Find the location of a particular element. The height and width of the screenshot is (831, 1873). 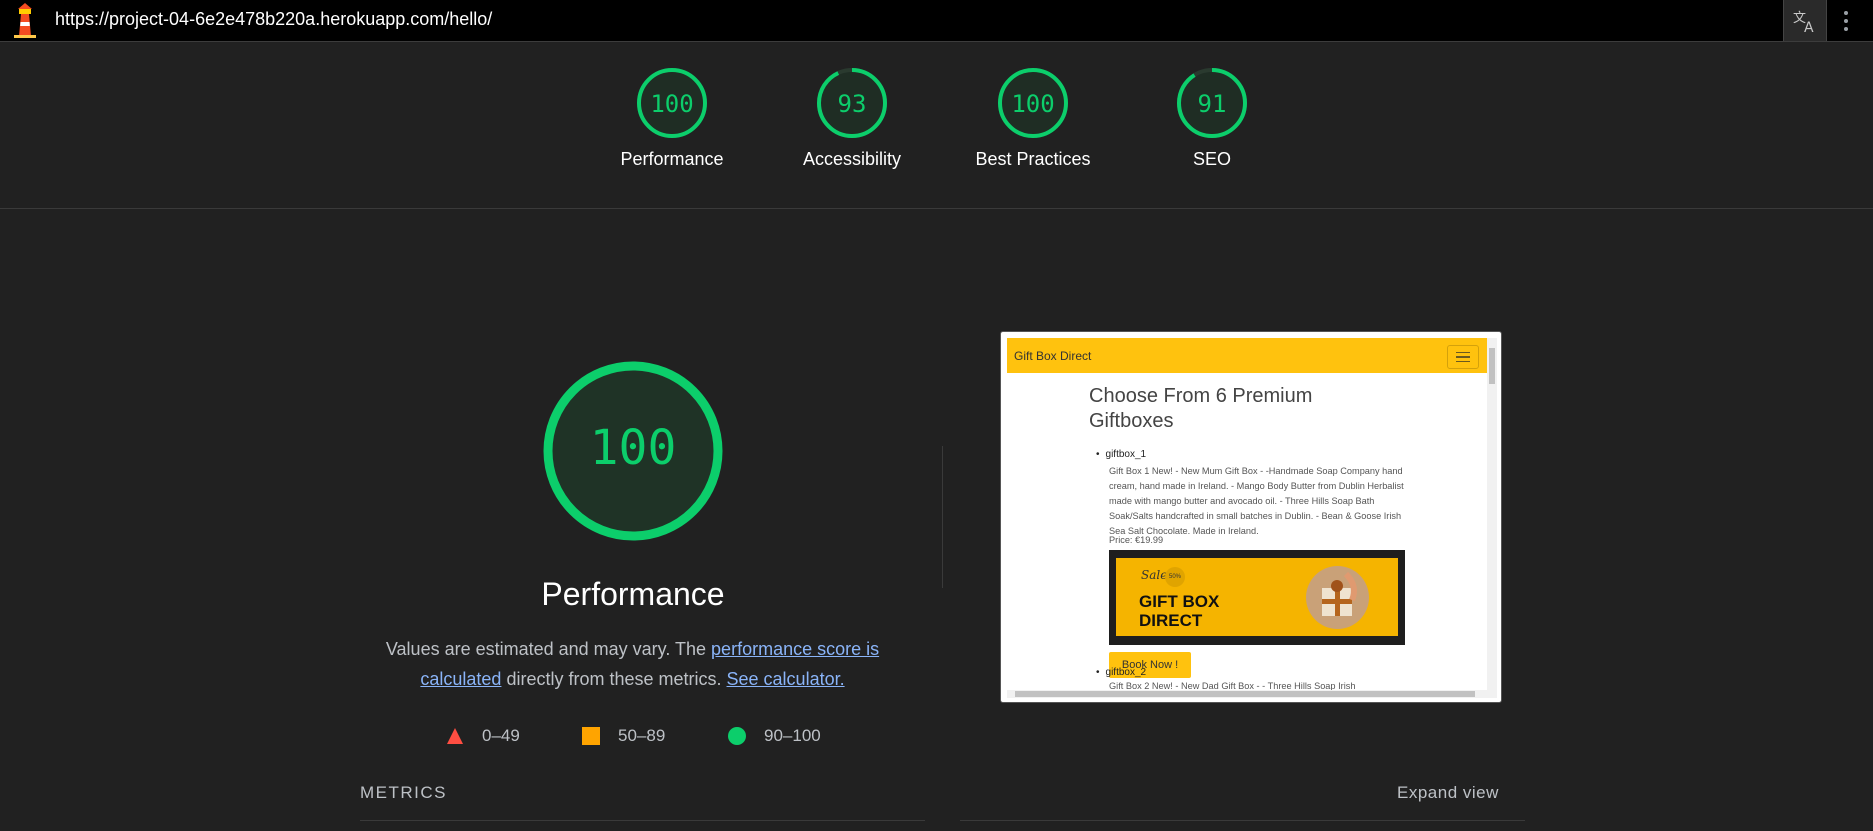

gauge-performance: 100 Performance is located at coordinates (672, 118).